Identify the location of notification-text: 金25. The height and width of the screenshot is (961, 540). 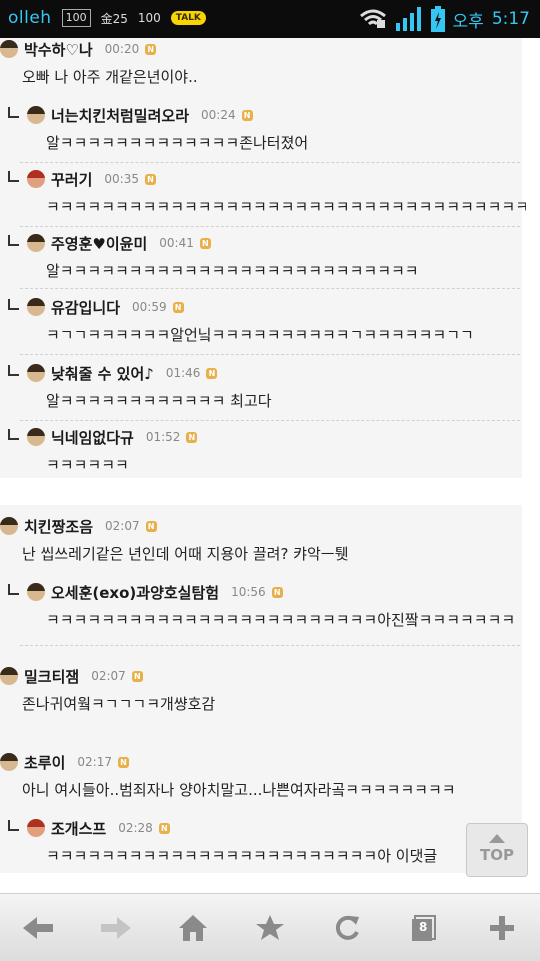
(114, 18).